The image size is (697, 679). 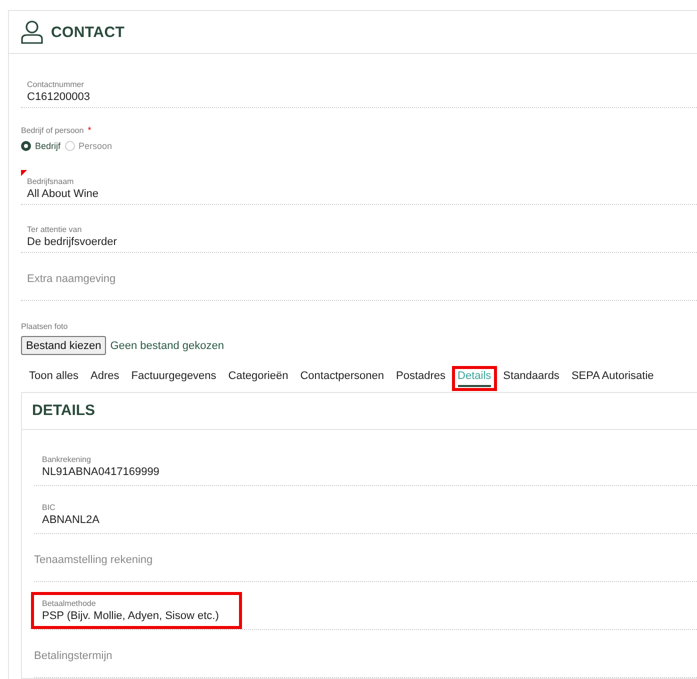 What do you see at coordinates (167, 346) in the screenshot?
I see `file-status: Geen bestand gekozen` at bounding box center [167, 346].